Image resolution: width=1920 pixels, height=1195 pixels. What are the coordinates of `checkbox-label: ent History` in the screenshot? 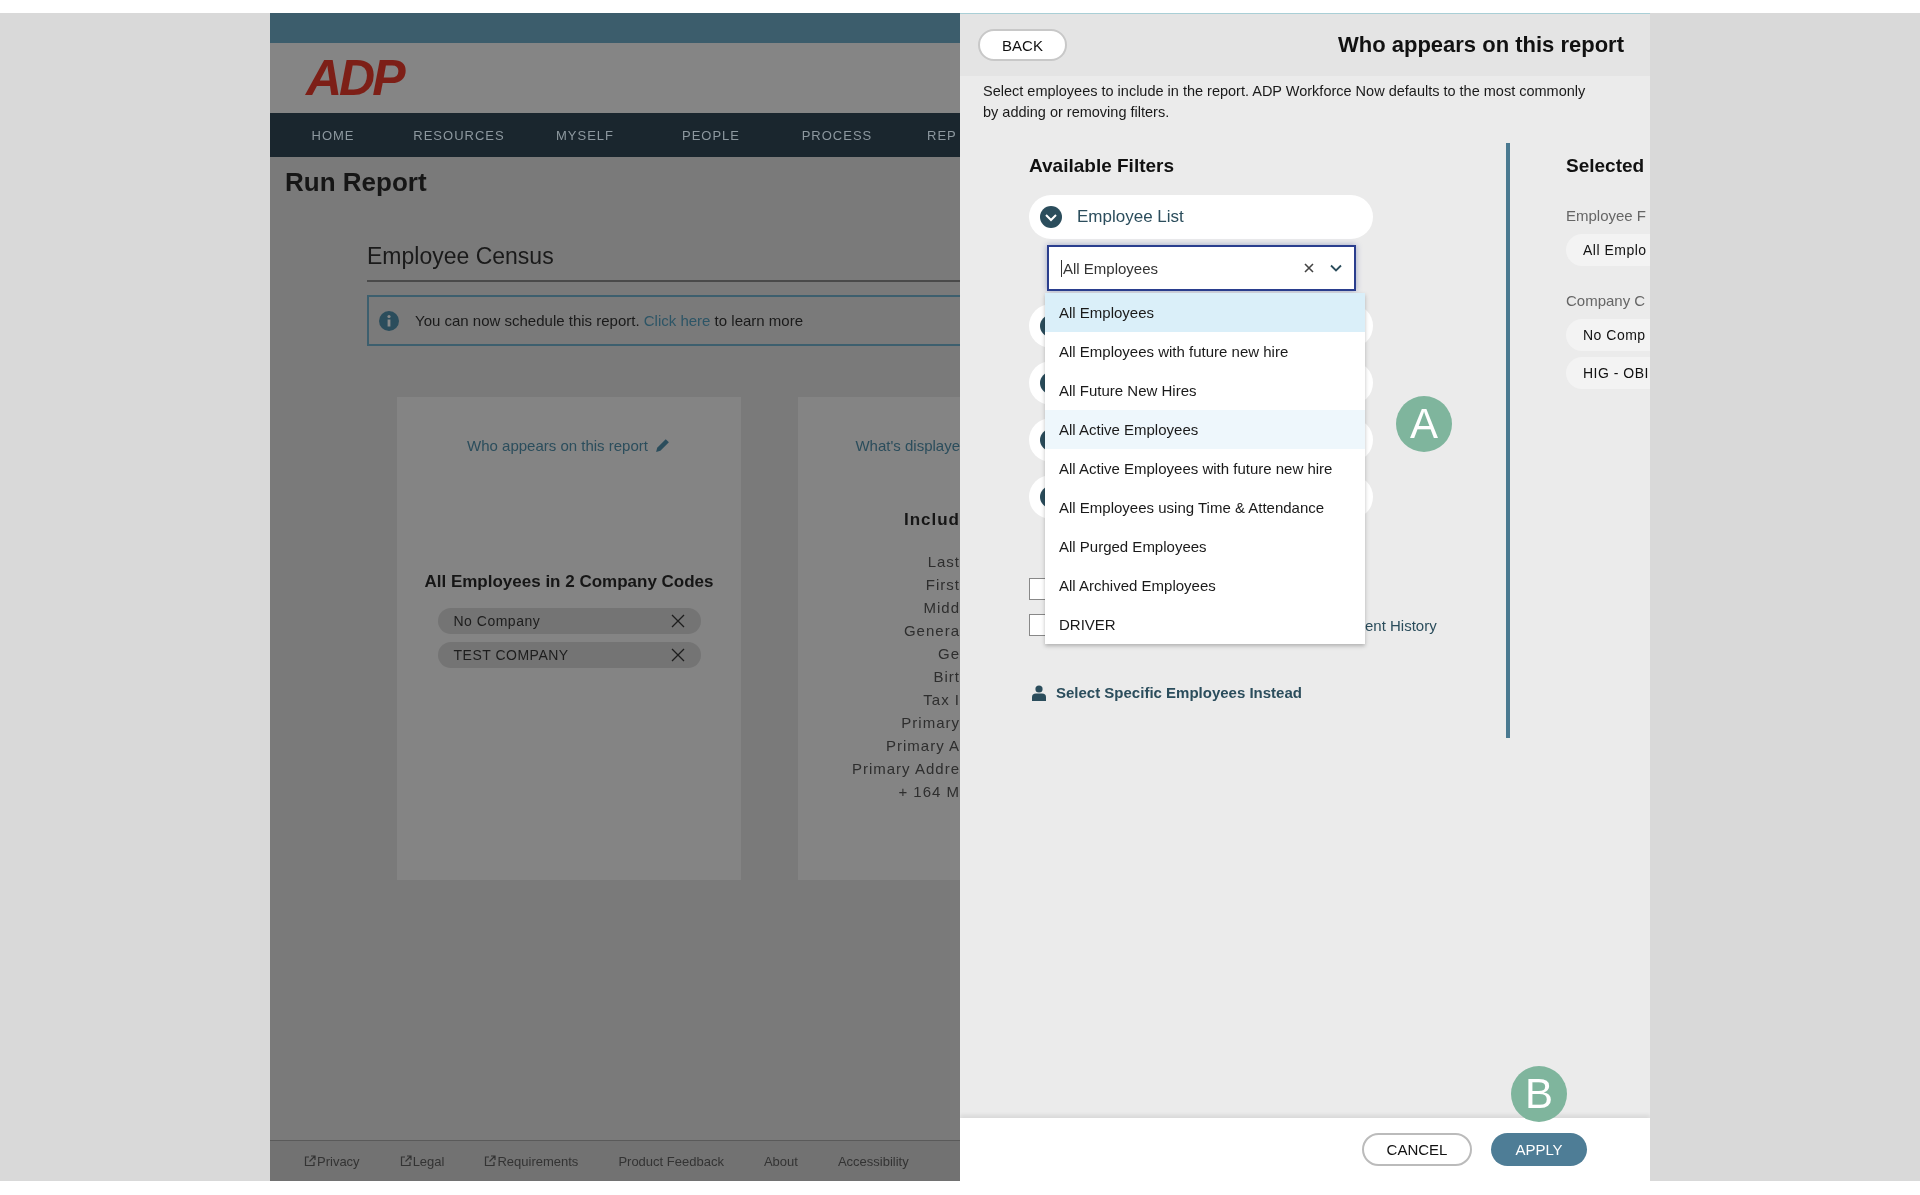 It's located at (1401, 625).